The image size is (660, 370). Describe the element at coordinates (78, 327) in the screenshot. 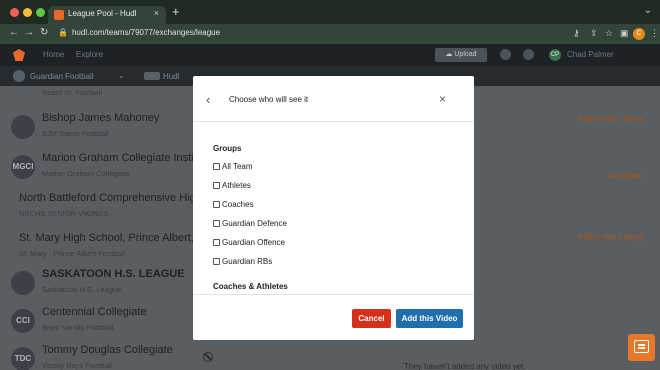

I see `team-name: Boys' Varsity Football` at that location.